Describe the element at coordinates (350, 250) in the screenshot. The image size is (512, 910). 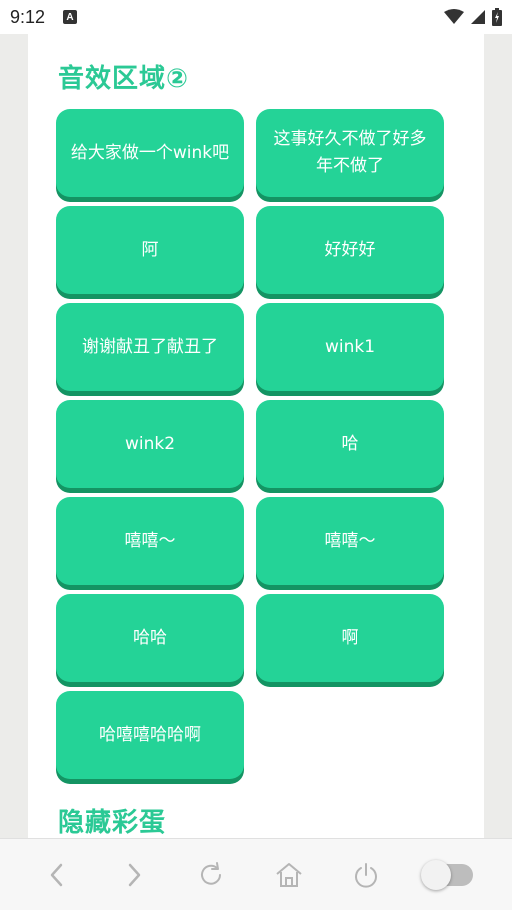
I see `sound-button: 好好好` at that location.